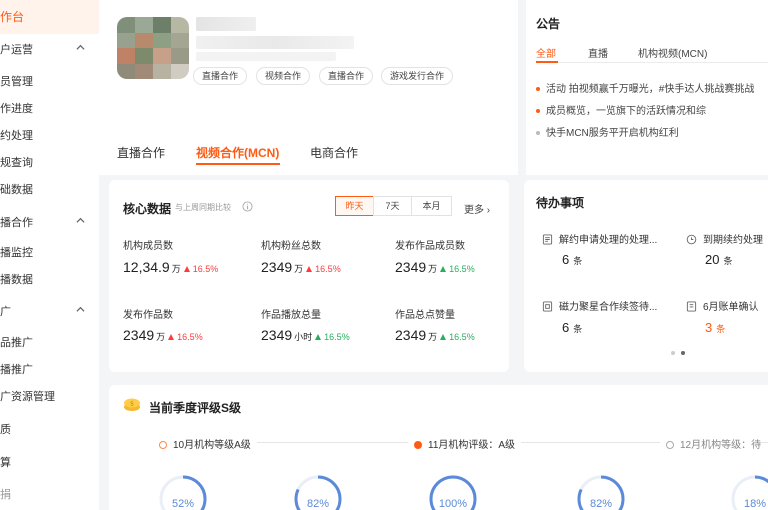  Describe the element at coordinates (755, 504) in the screenshot. I see `gauge-label: 18%` at that location.